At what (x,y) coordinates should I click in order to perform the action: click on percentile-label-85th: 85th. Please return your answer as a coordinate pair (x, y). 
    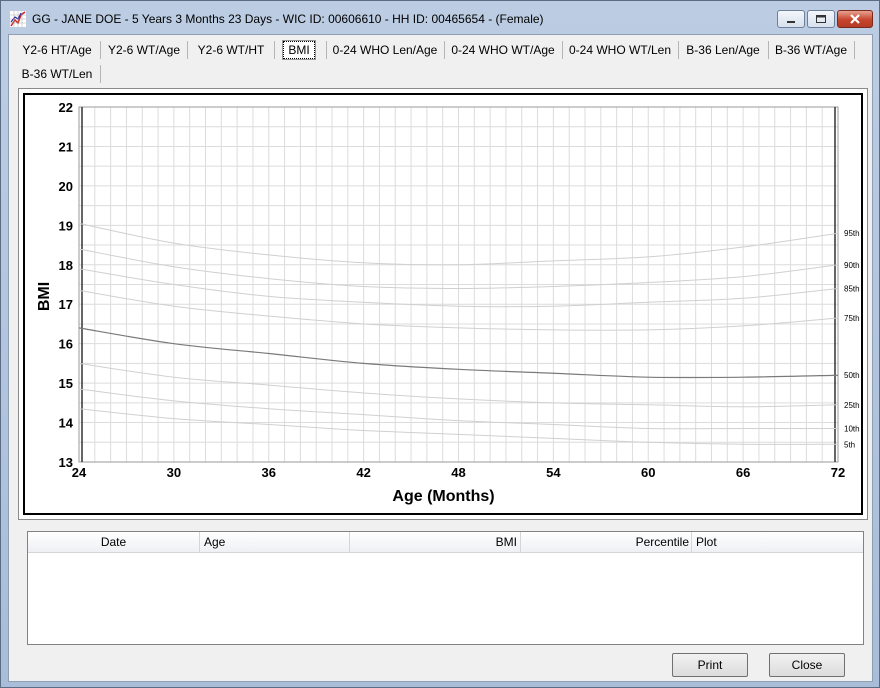
    Looking at the image, I should click on (852, 288).